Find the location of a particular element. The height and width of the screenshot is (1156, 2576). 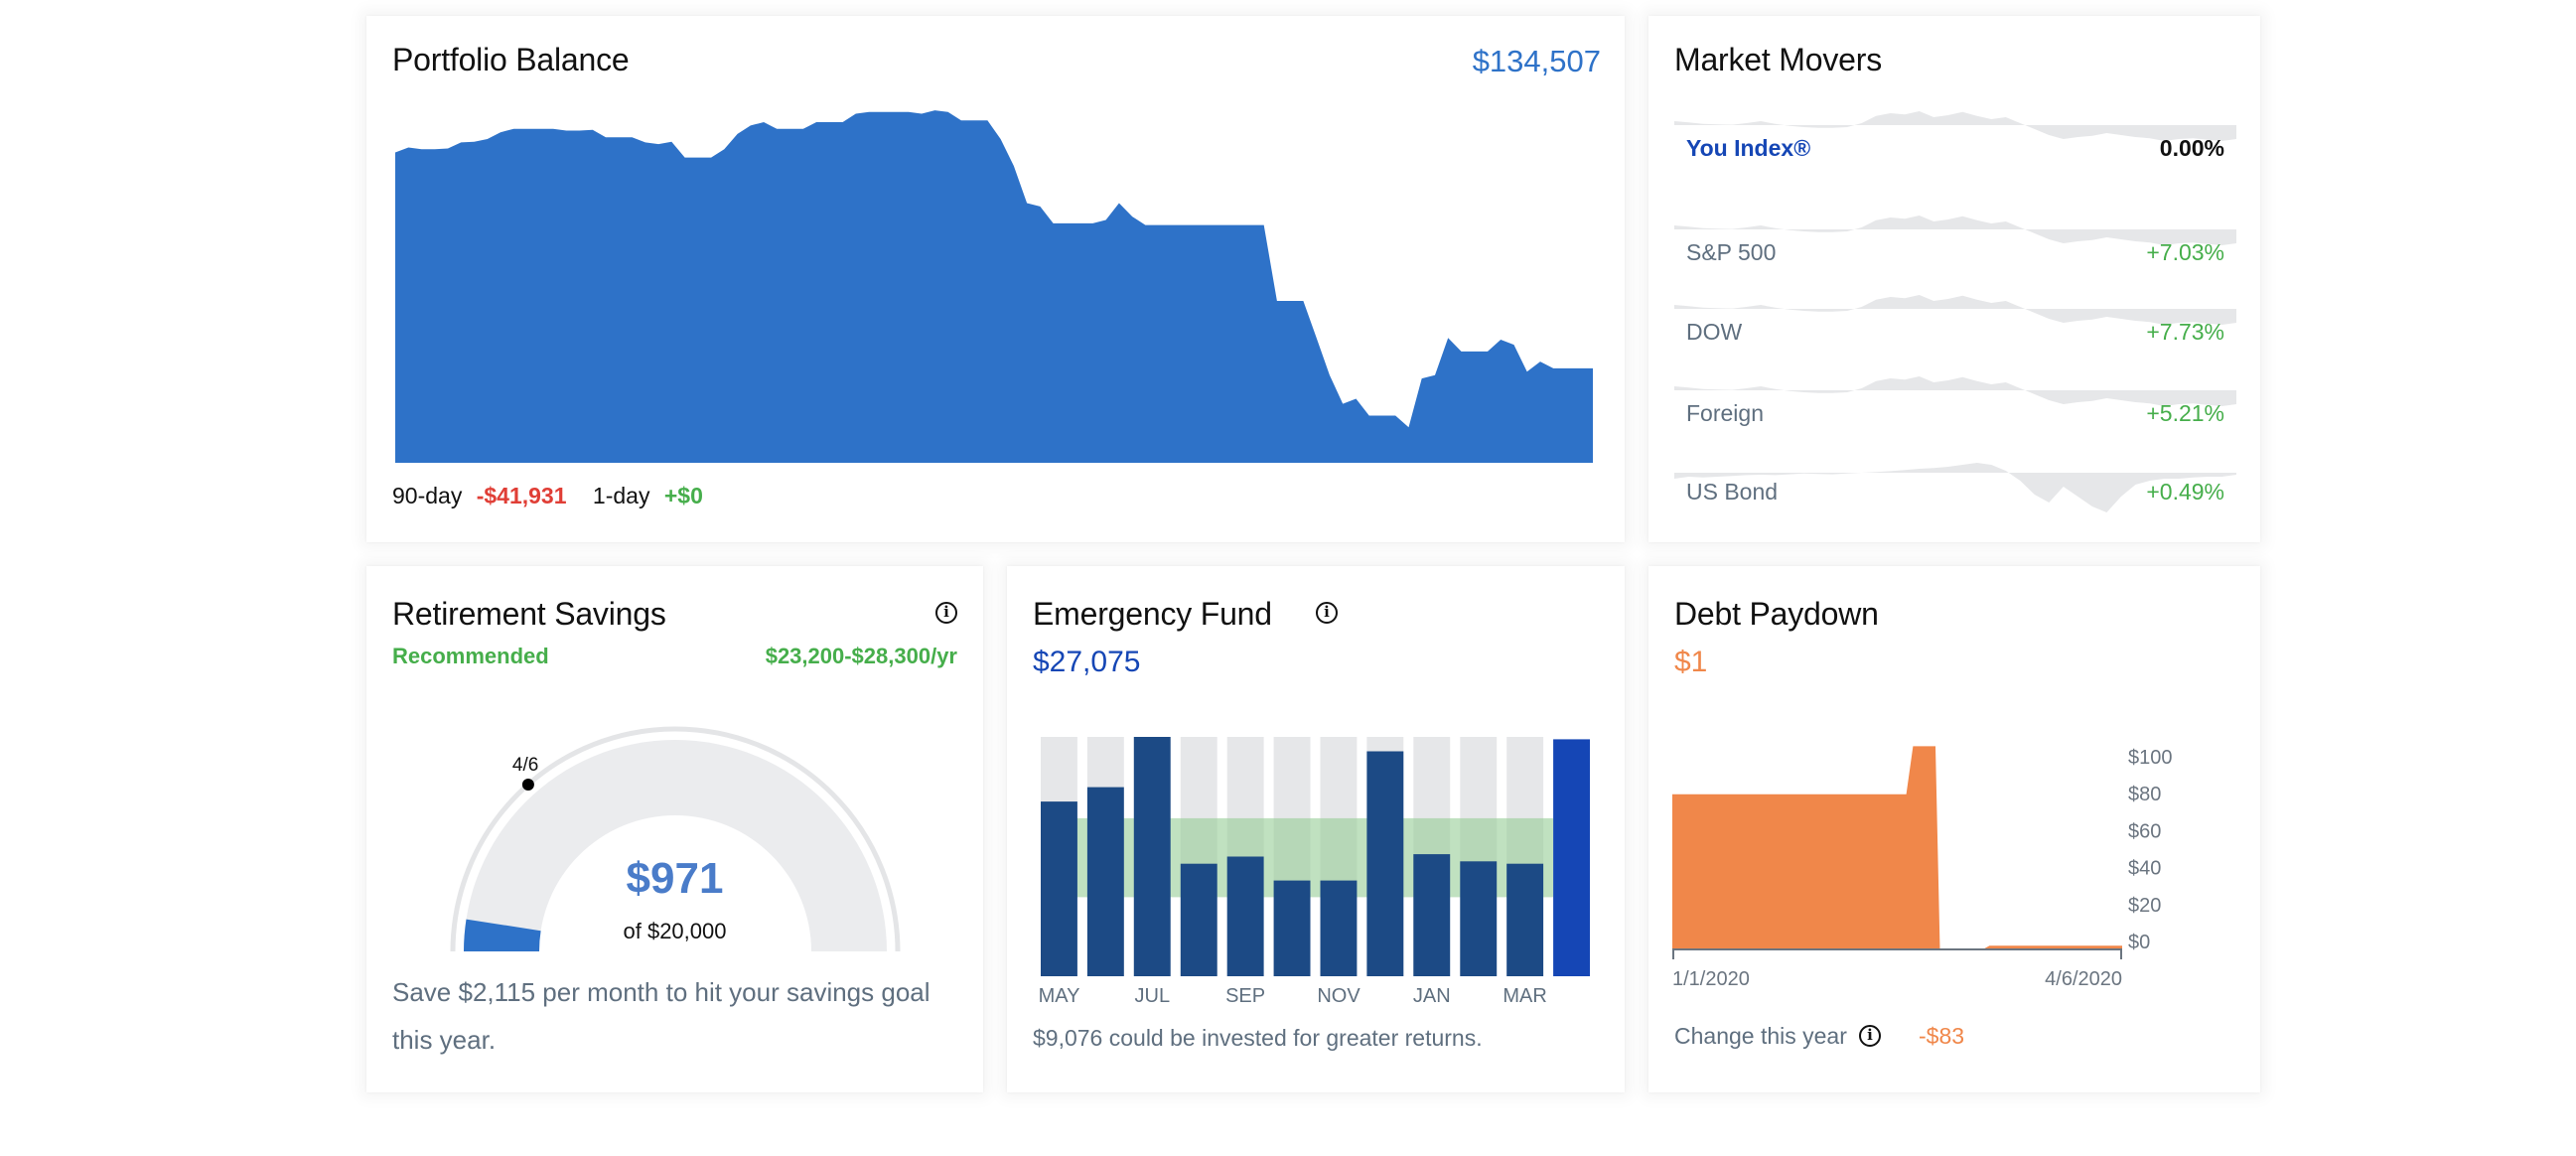

portfolio-area is located at coordinates (994, 286).